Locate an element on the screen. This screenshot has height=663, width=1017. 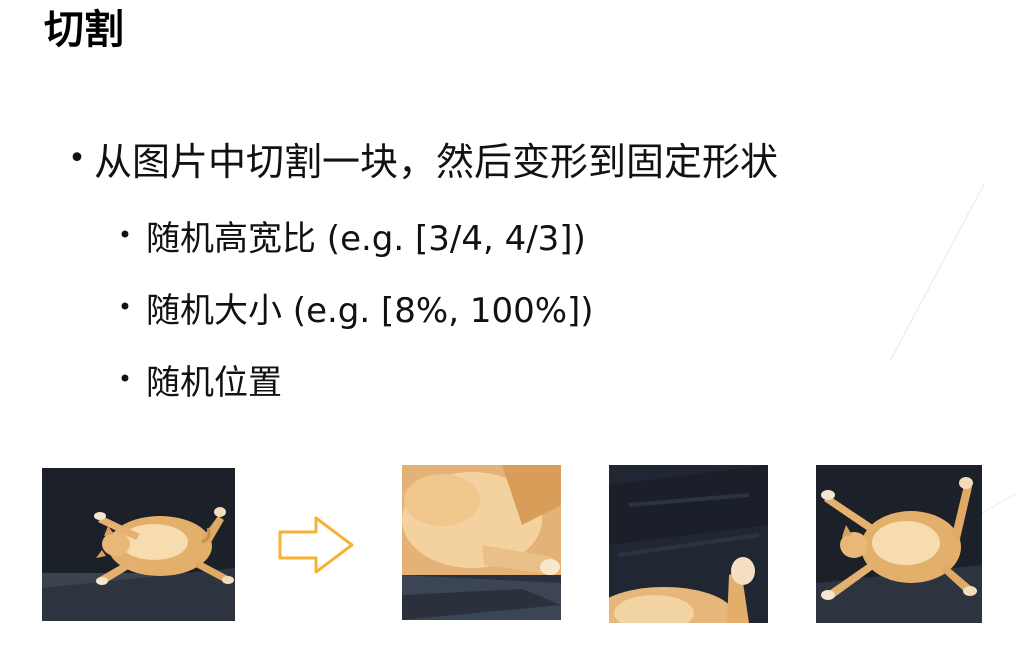
bullet-main: • 从图片中切割一块，然后变形到固定形状 is located at coordinates (419, 158).